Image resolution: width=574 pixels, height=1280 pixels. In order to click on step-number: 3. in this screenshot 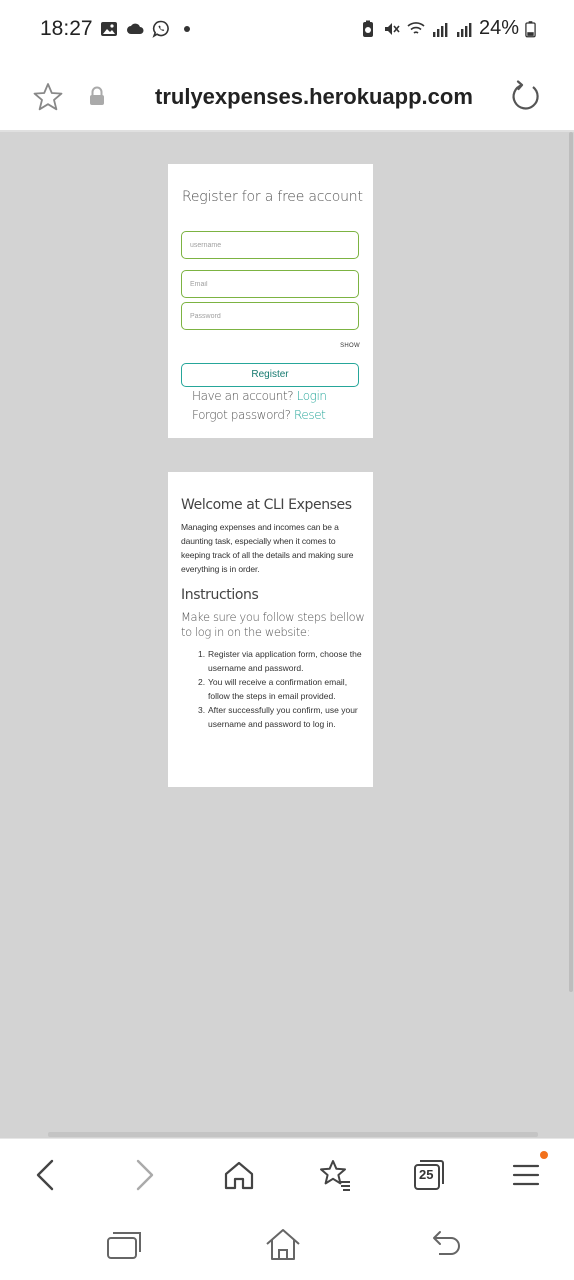, I will do `click(202, 710)`.